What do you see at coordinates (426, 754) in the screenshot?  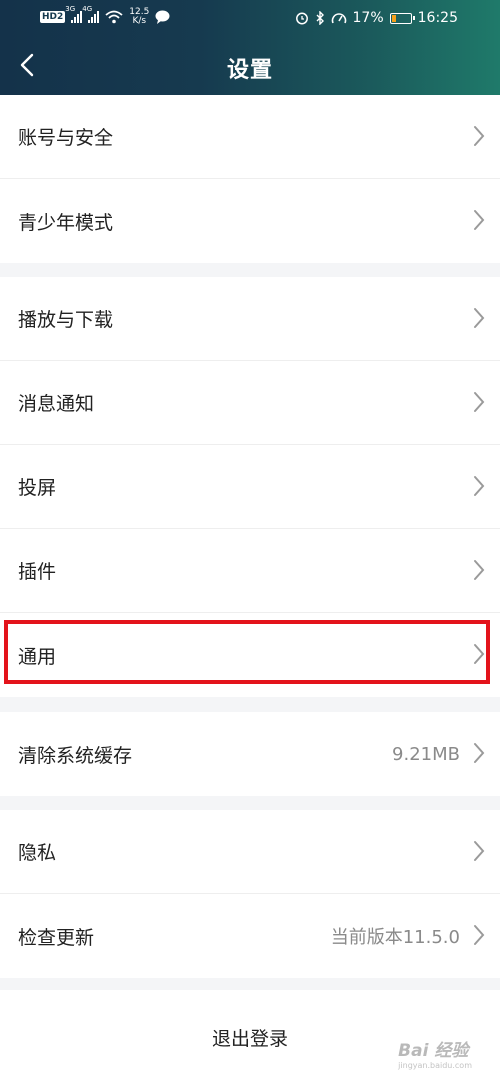 I see `cache-size-value: 9.21MB` at bounding box center [426, 754].